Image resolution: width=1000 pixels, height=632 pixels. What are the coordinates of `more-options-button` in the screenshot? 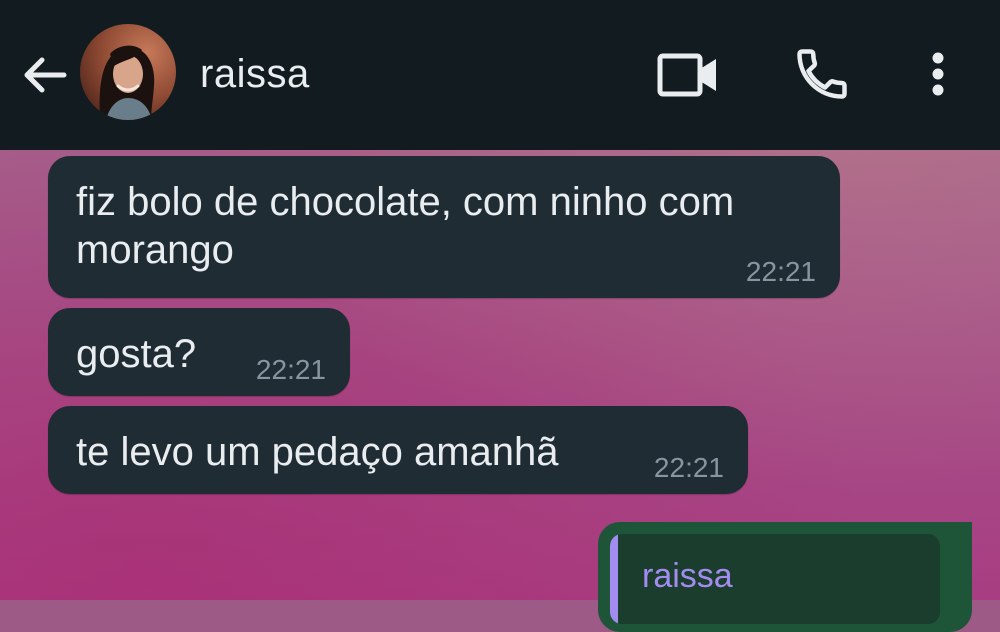 It's located at (938, 74).